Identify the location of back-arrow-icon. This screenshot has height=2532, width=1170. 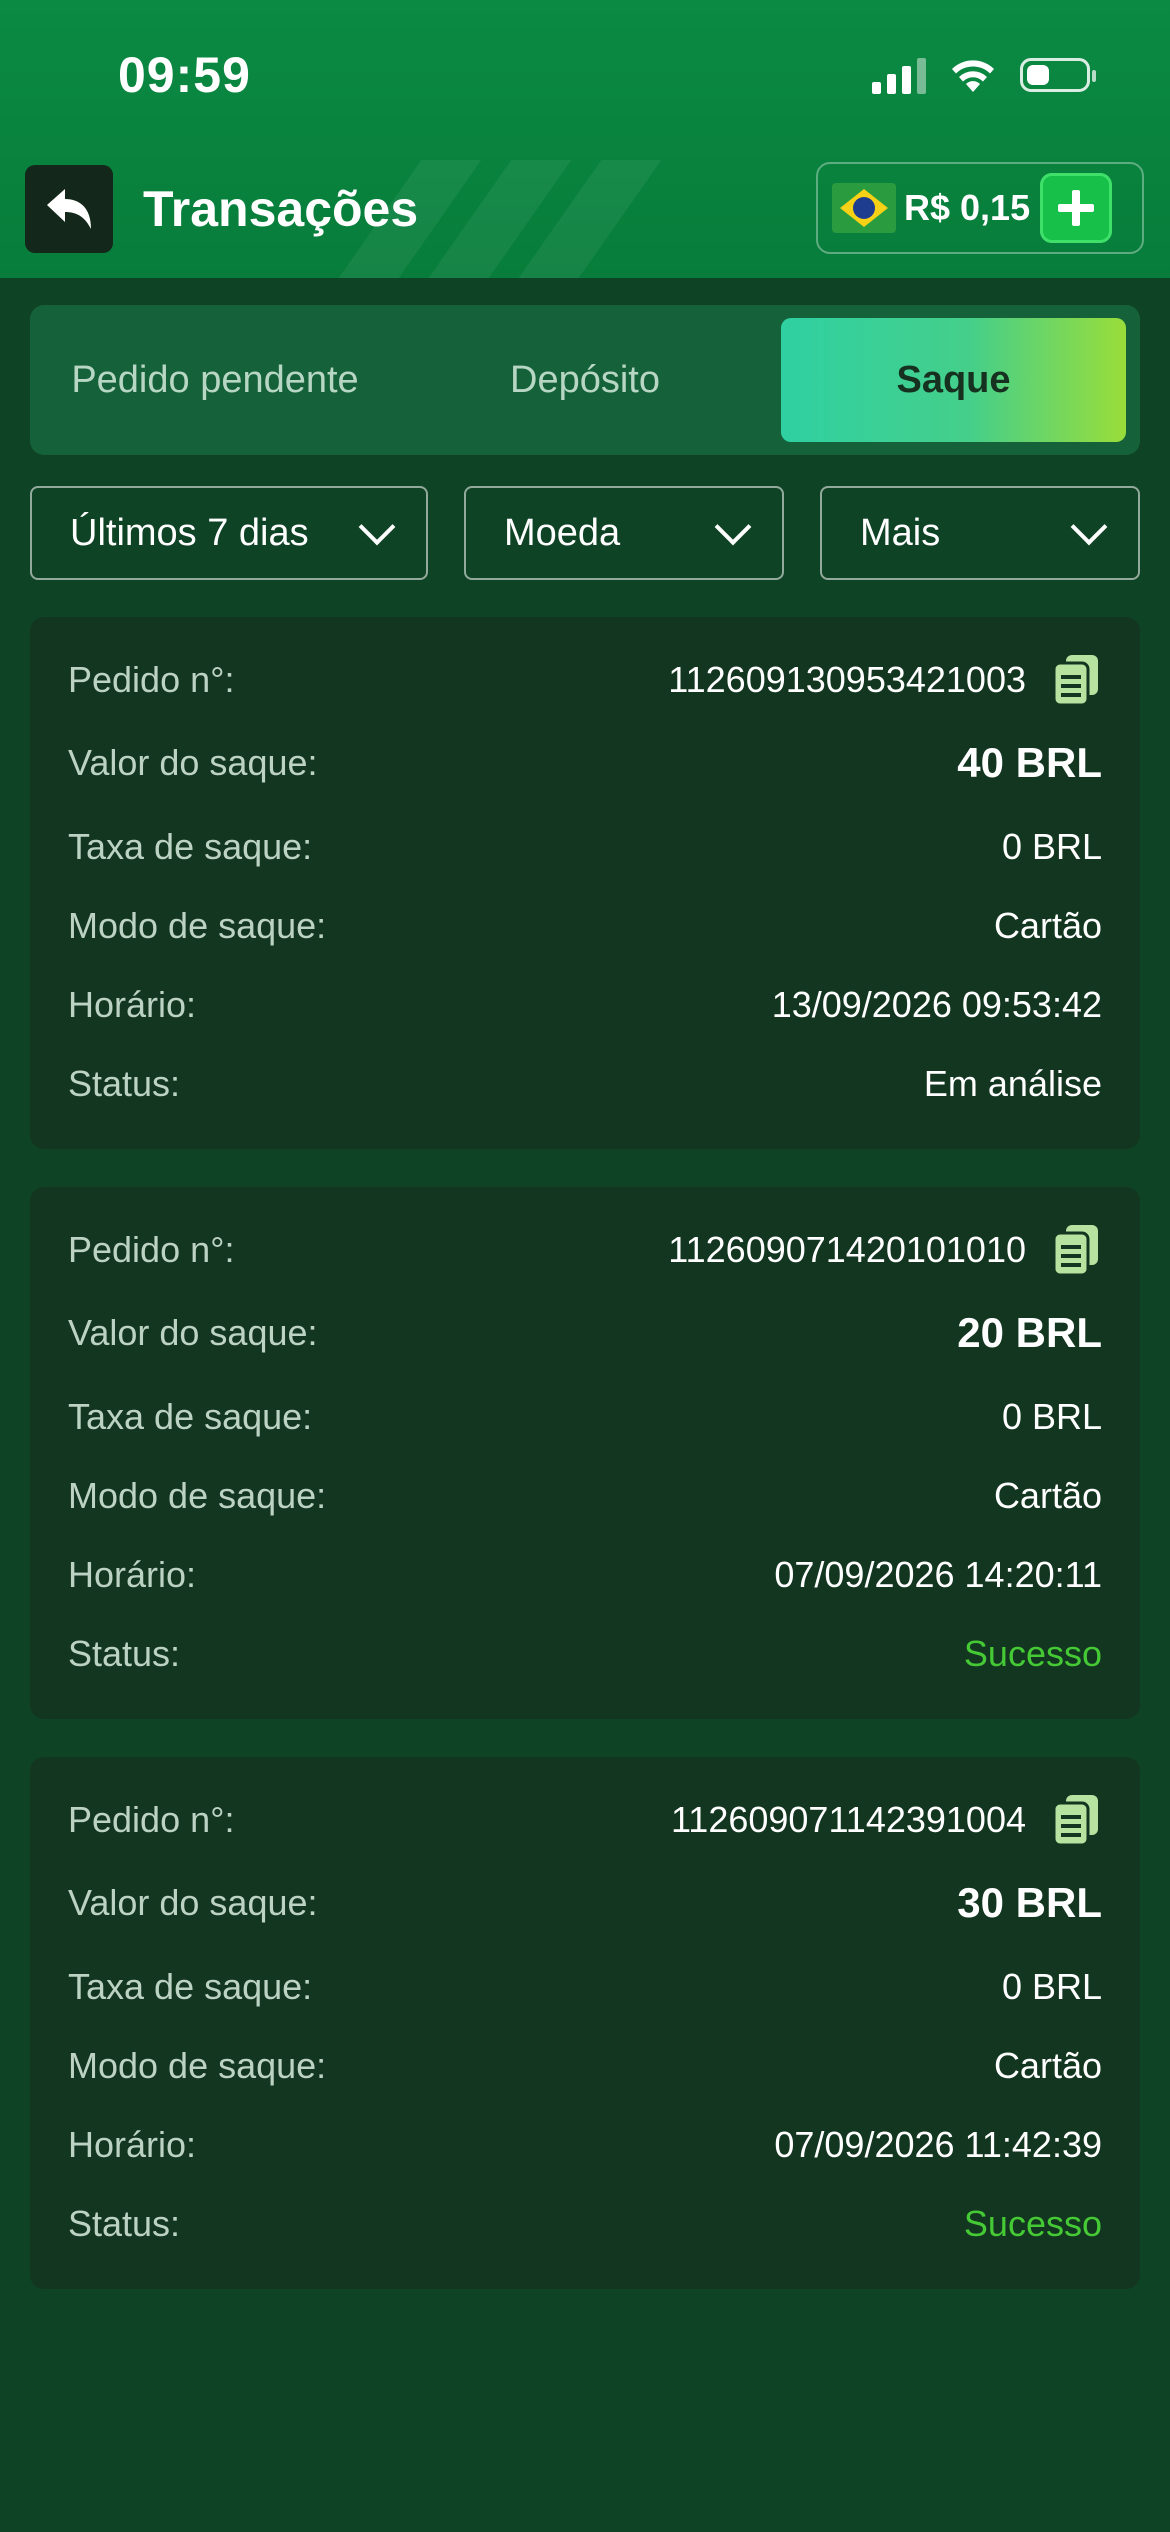
(69, 209).